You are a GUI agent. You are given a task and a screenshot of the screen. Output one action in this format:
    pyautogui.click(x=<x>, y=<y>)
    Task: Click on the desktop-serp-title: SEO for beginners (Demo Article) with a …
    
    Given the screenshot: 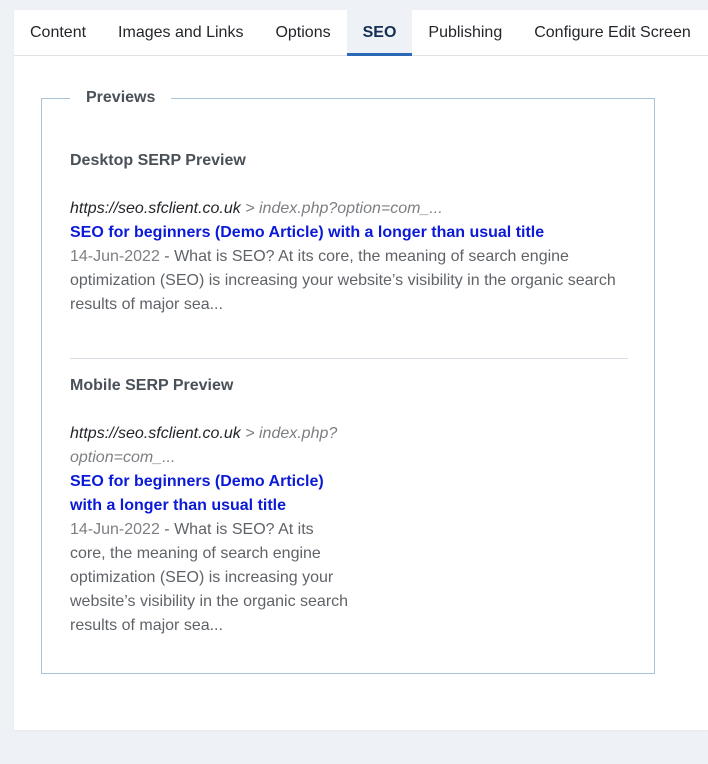 What is the action you would take?
    pyautogui.click(x=350, y=233)
    